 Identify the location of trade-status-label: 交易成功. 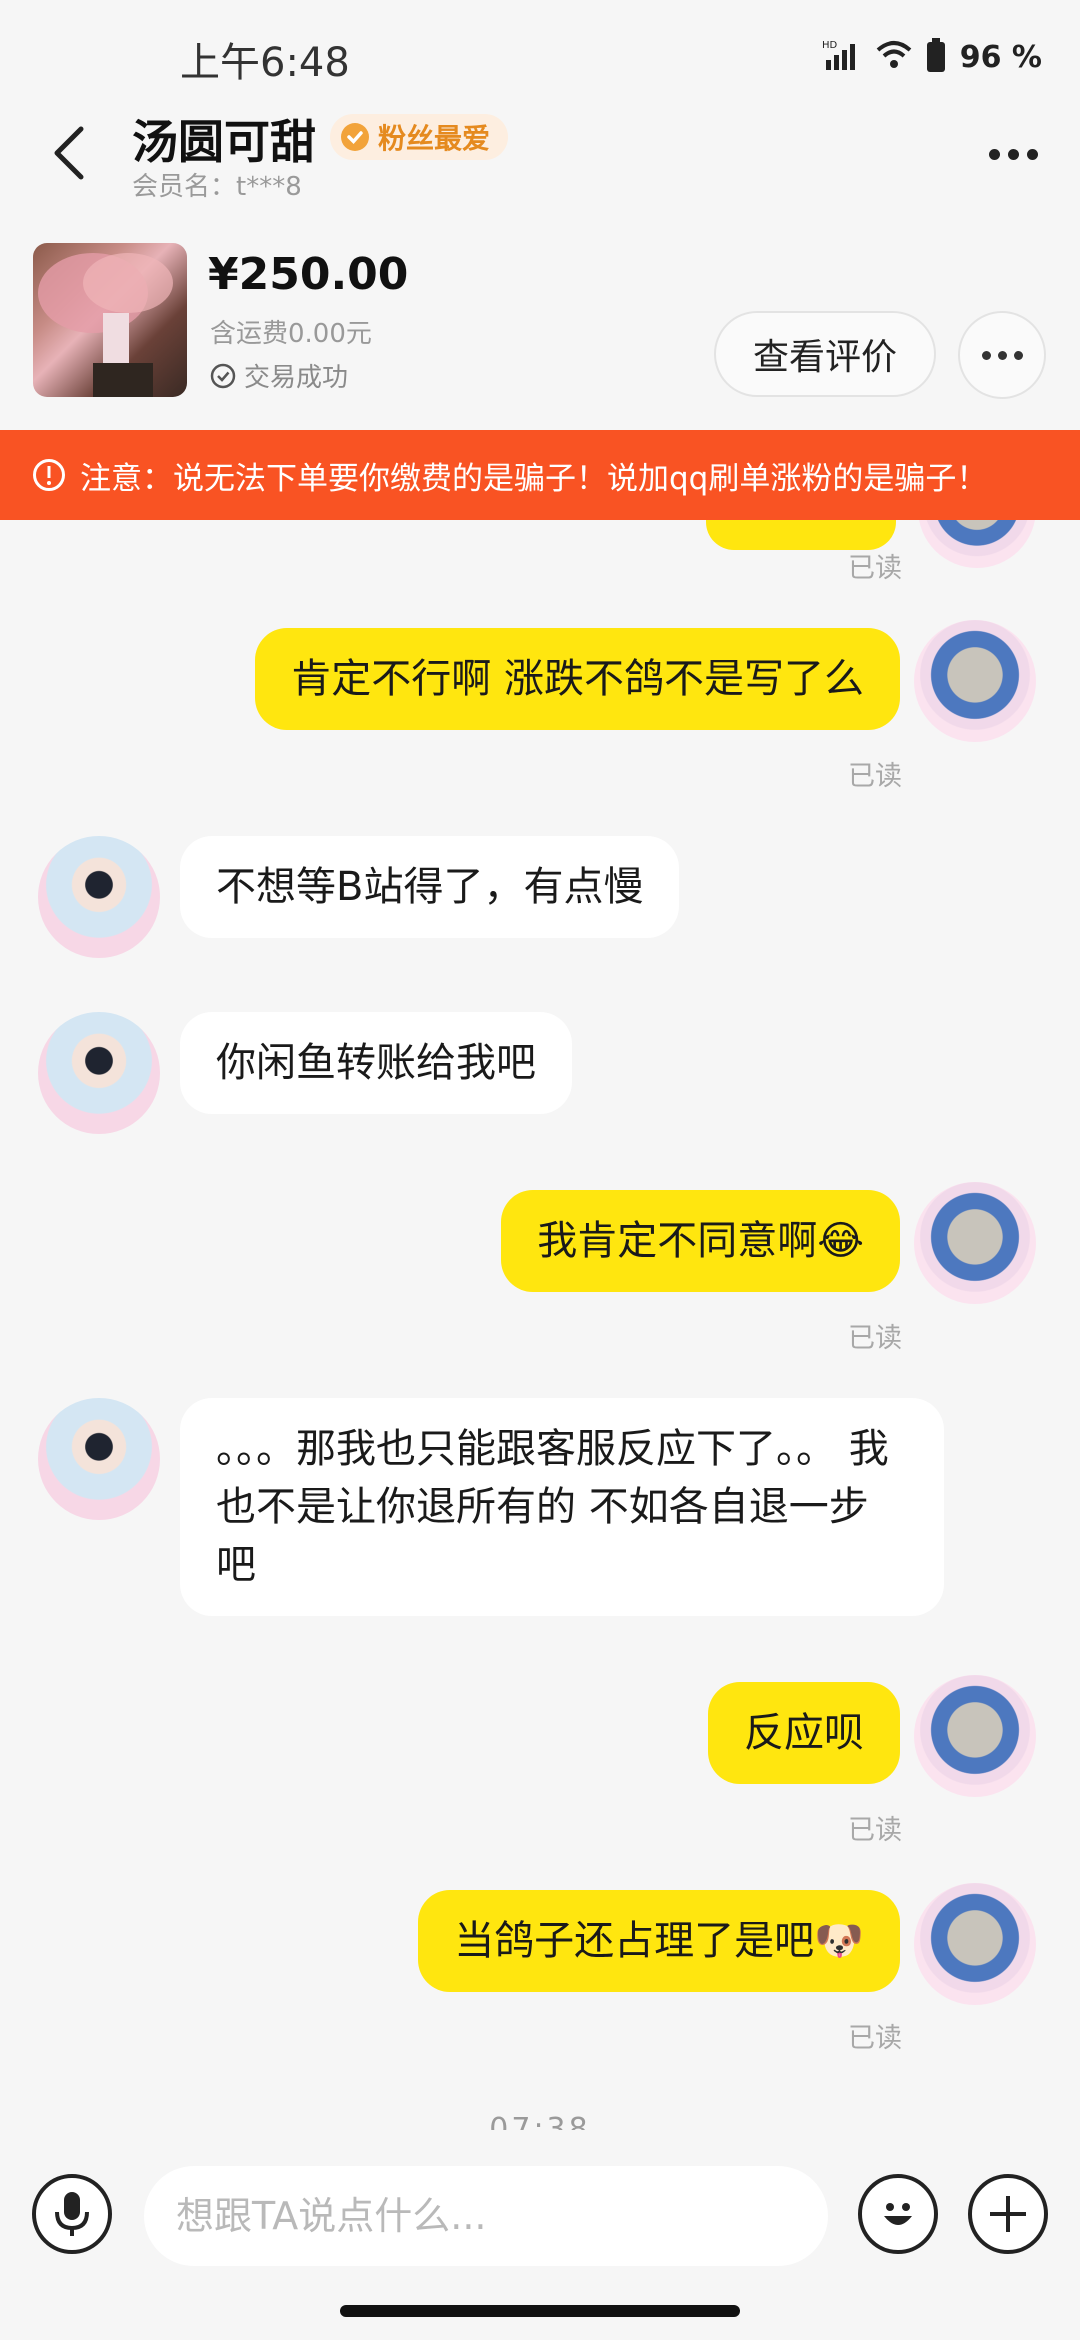
(296, 378).